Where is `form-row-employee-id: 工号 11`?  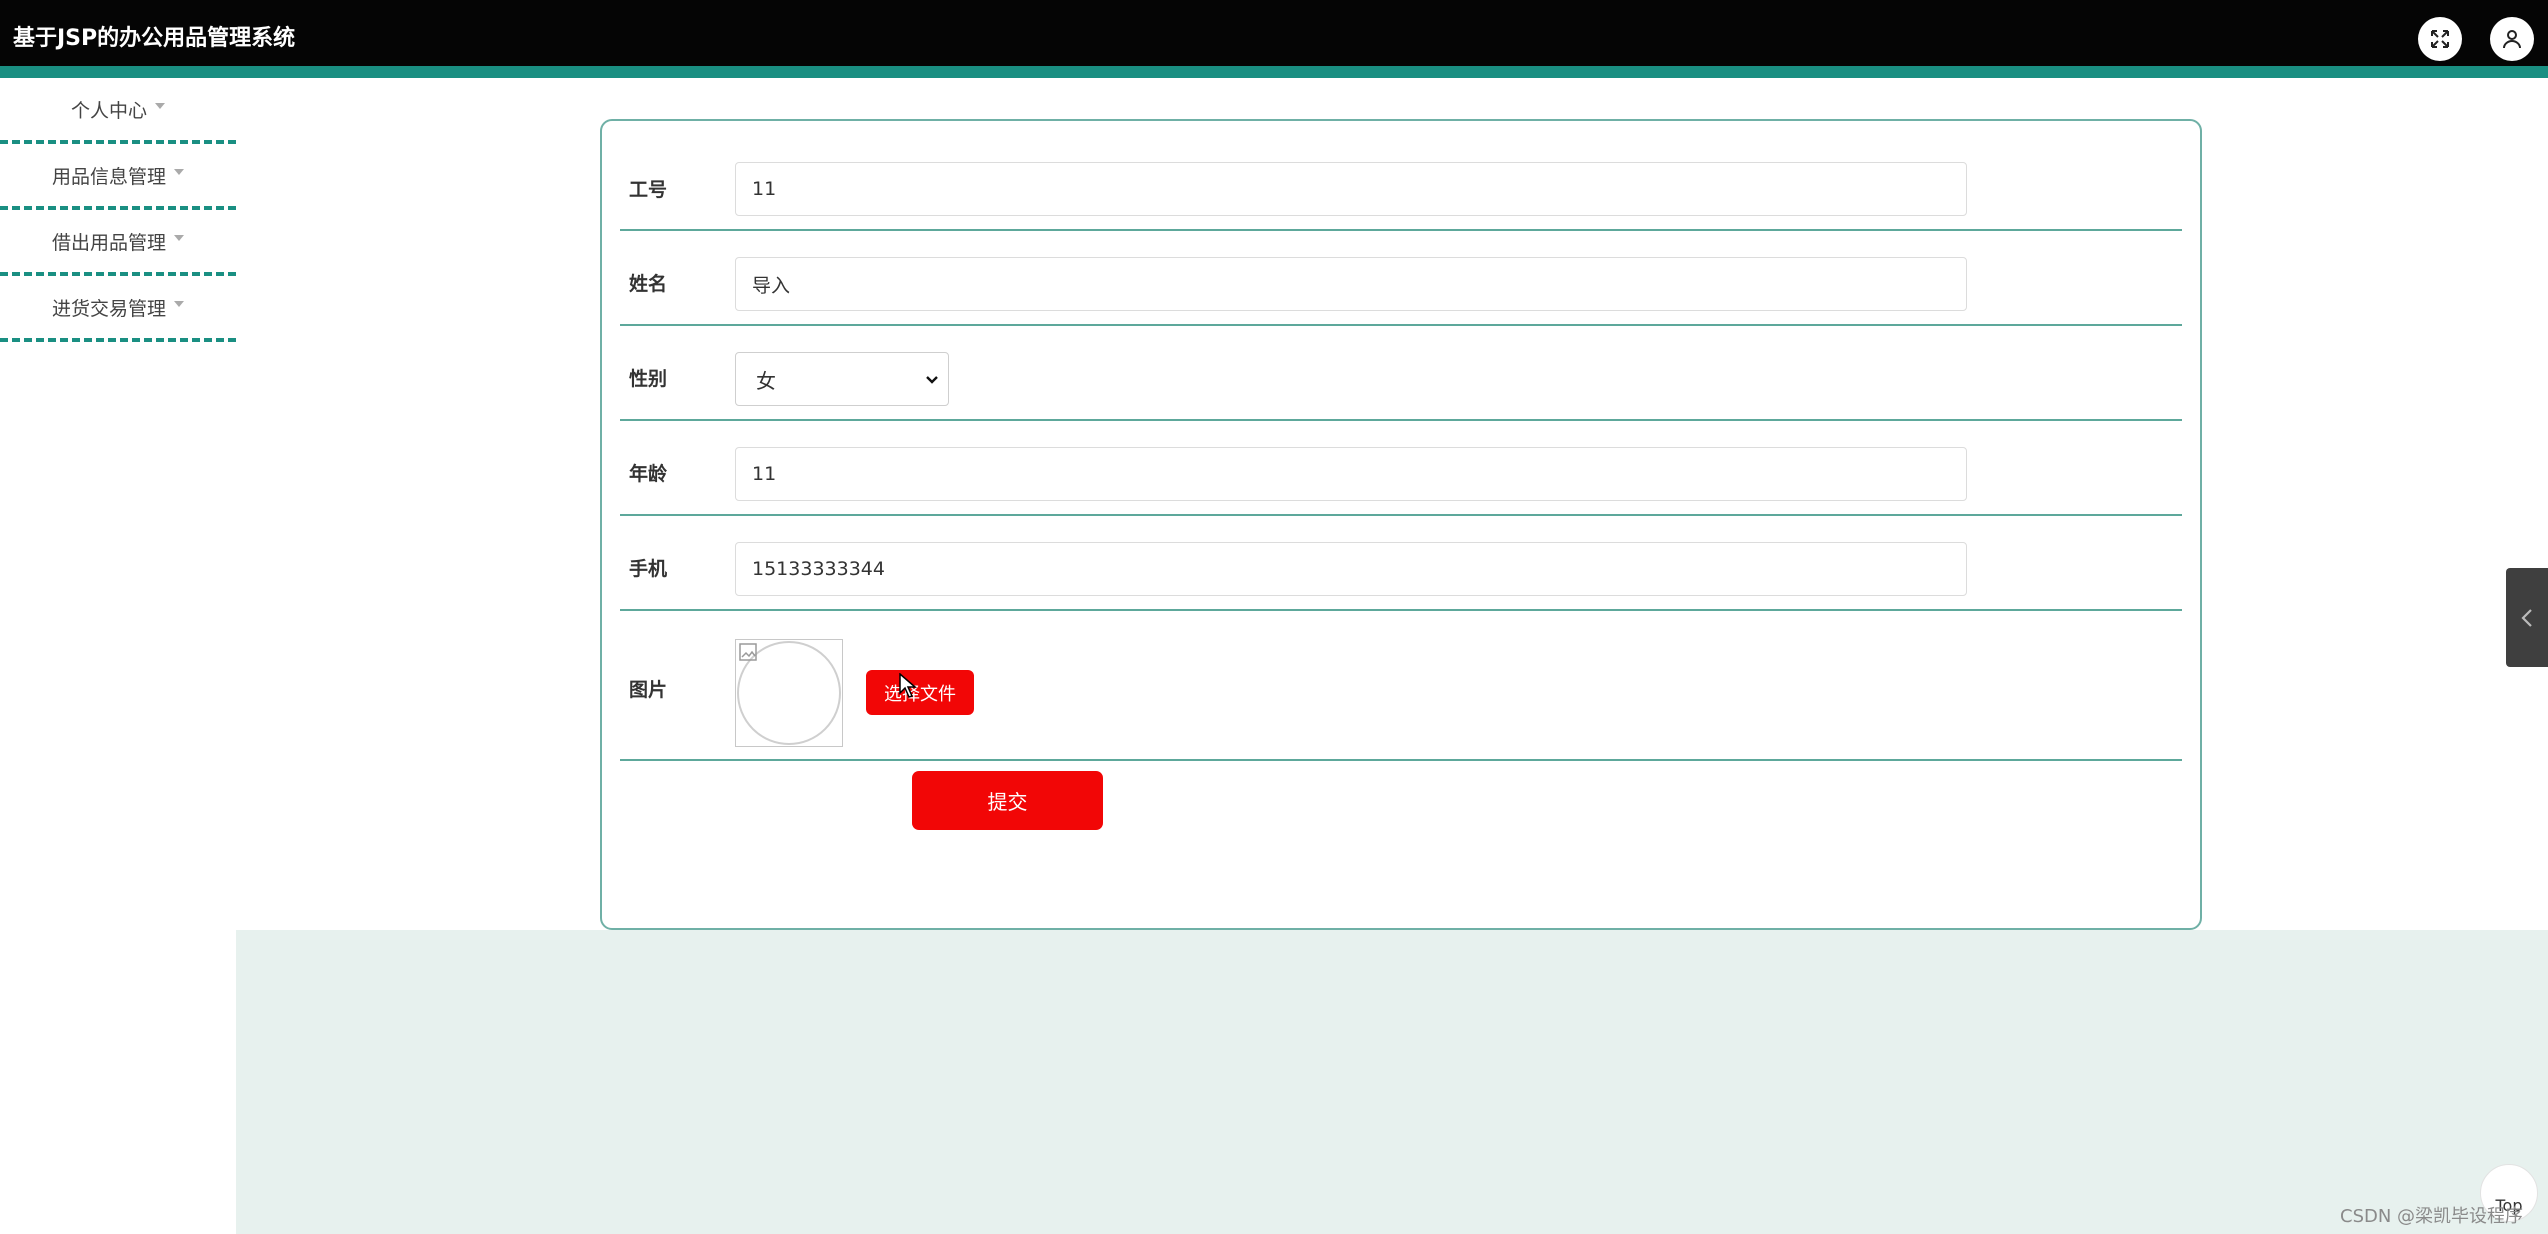
form-row-employee-id: 工号 11 is located at coordinates (1401, 176).